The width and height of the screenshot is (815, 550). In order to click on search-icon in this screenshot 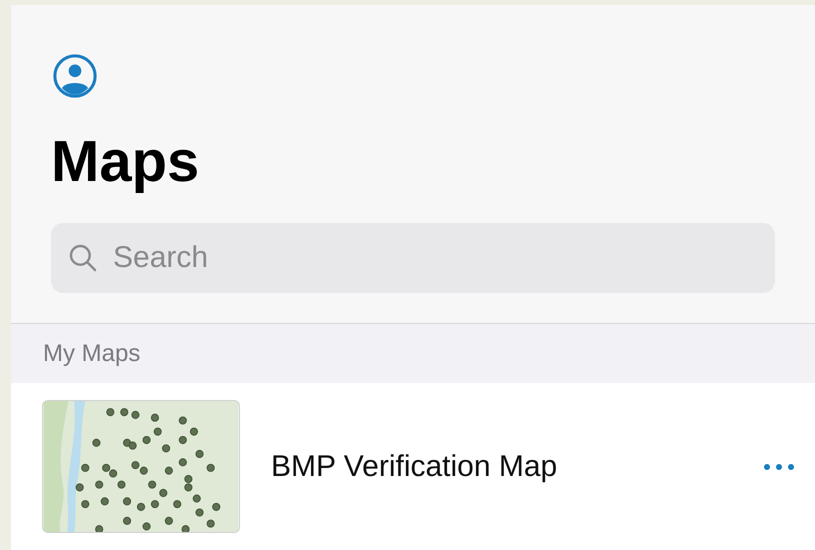, I will do `click(83, 258)`.